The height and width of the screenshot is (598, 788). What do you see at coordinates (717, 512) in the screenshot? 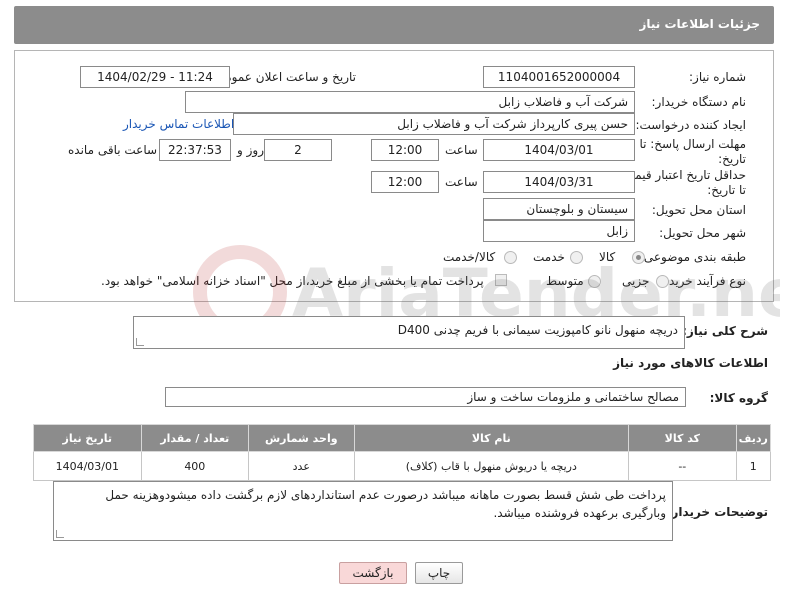
I see `buyer-notes-label: توضیحات خریدار:` at bounding box center [717, 512].